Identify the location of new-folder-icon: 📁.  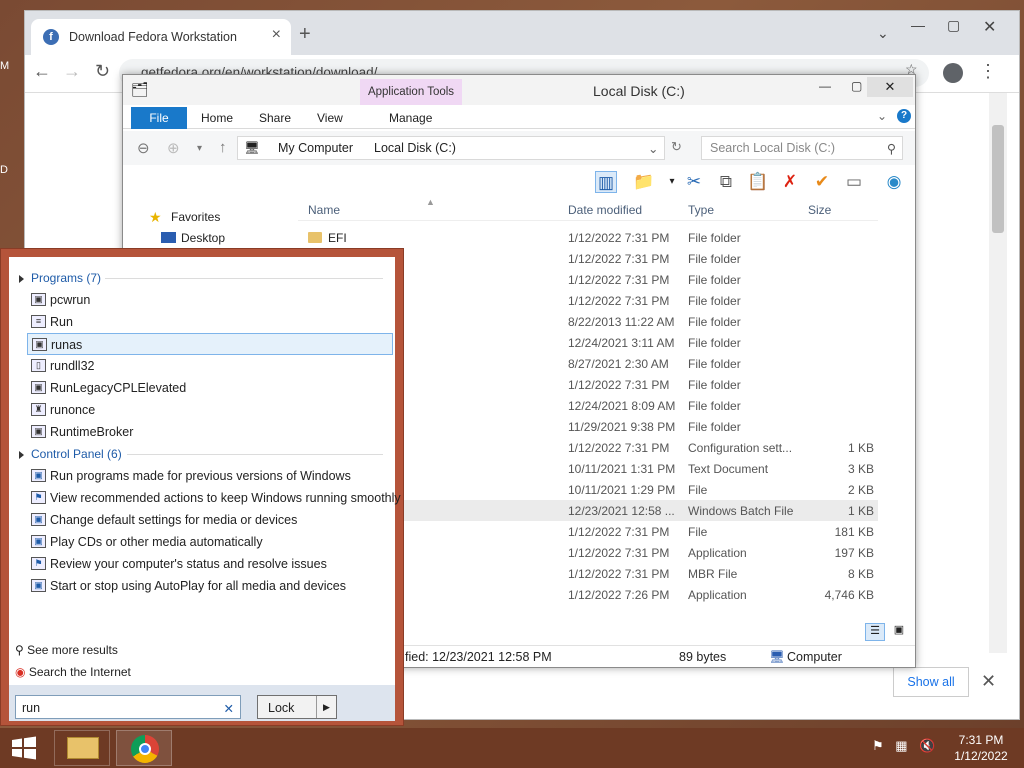
(644, 182).